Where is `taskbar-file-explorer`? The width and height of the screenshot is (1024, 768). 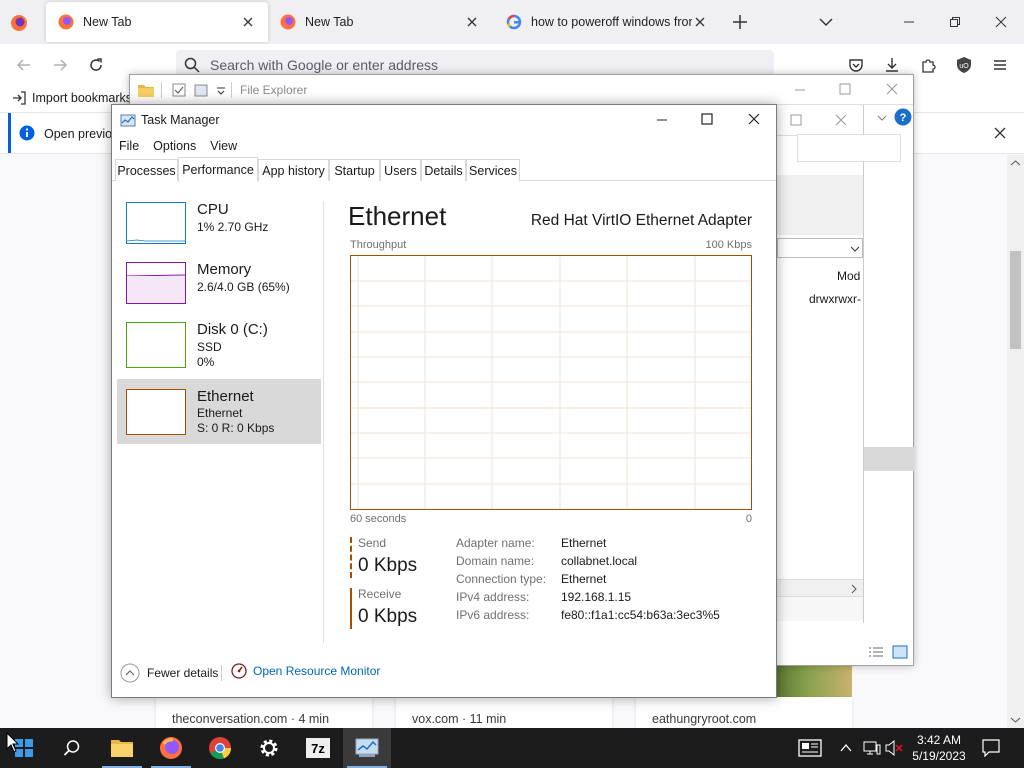 taskbar-file-explorer is located at coordinates (122, 748).